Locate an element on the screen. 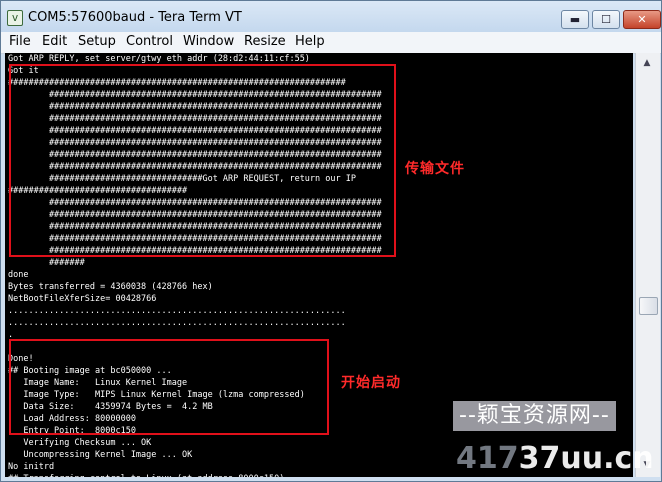 The image size is (662, 482). tera-term-app-icon: v is located at coordinates (15, 18).